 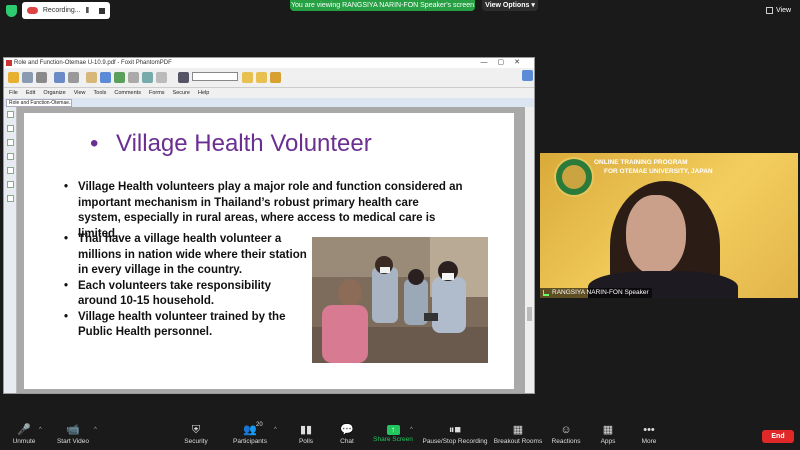 I want to click on open-folder-icon, so click(x=13, y=77).